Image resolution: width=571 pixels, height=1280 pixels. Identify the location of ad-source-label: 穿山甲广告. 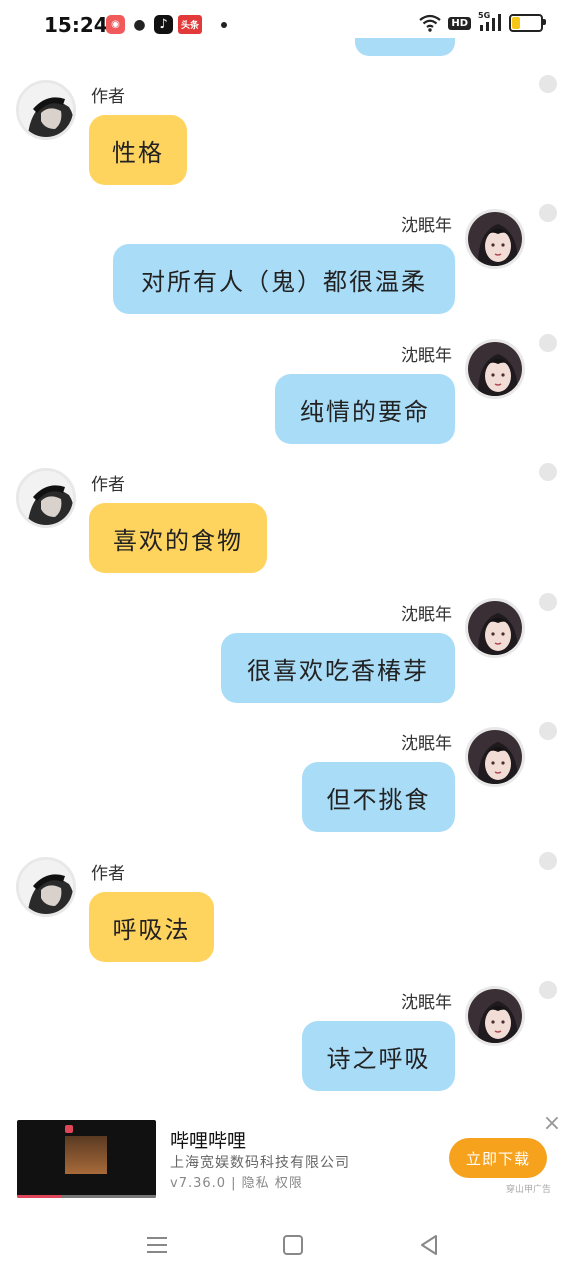
(529, 1190).